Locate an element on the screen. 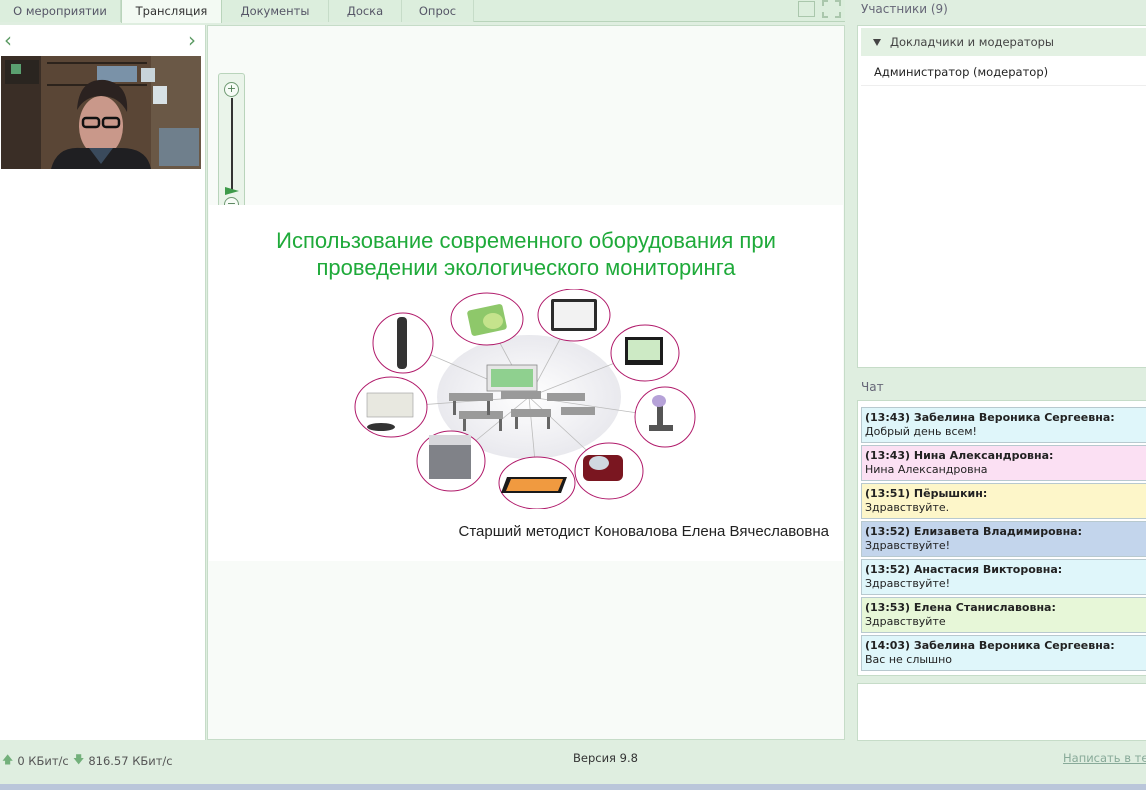 This screenshot has height=790, width=1146. chat-message-author: (14:03) Забелина Вероника Сергеевна: is located at coordinates (990, 645).